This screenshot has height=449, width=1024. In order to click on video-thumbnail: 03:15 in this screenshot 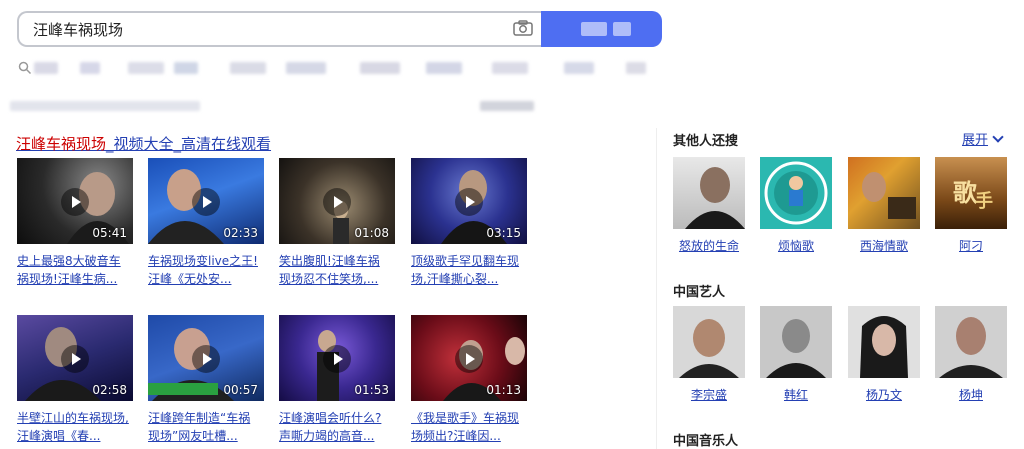, I will do `click(469, 201)`.